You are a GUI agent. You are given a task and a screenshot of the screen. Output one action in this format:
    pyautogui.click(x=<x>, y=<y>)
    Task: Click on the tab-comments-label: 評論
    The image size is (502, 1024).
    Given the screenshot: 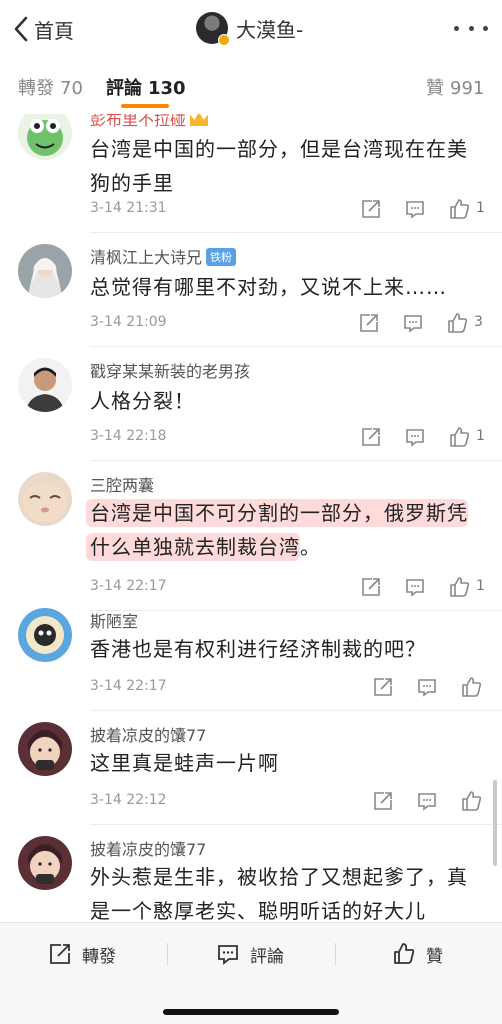 What is the action you would take?
    pyautogui.click(x=124, y=88)
    